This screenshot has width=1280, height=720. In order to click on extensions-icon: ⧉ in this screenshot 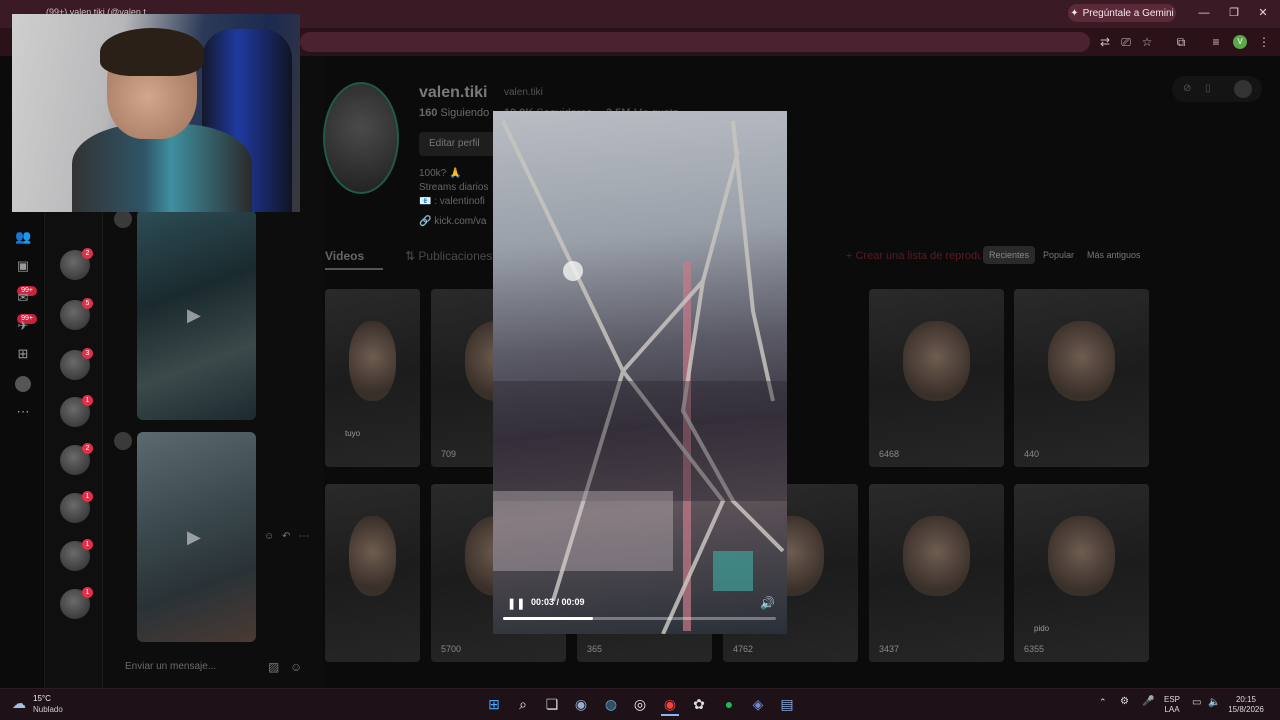, I will do `click(1181, 42)`.